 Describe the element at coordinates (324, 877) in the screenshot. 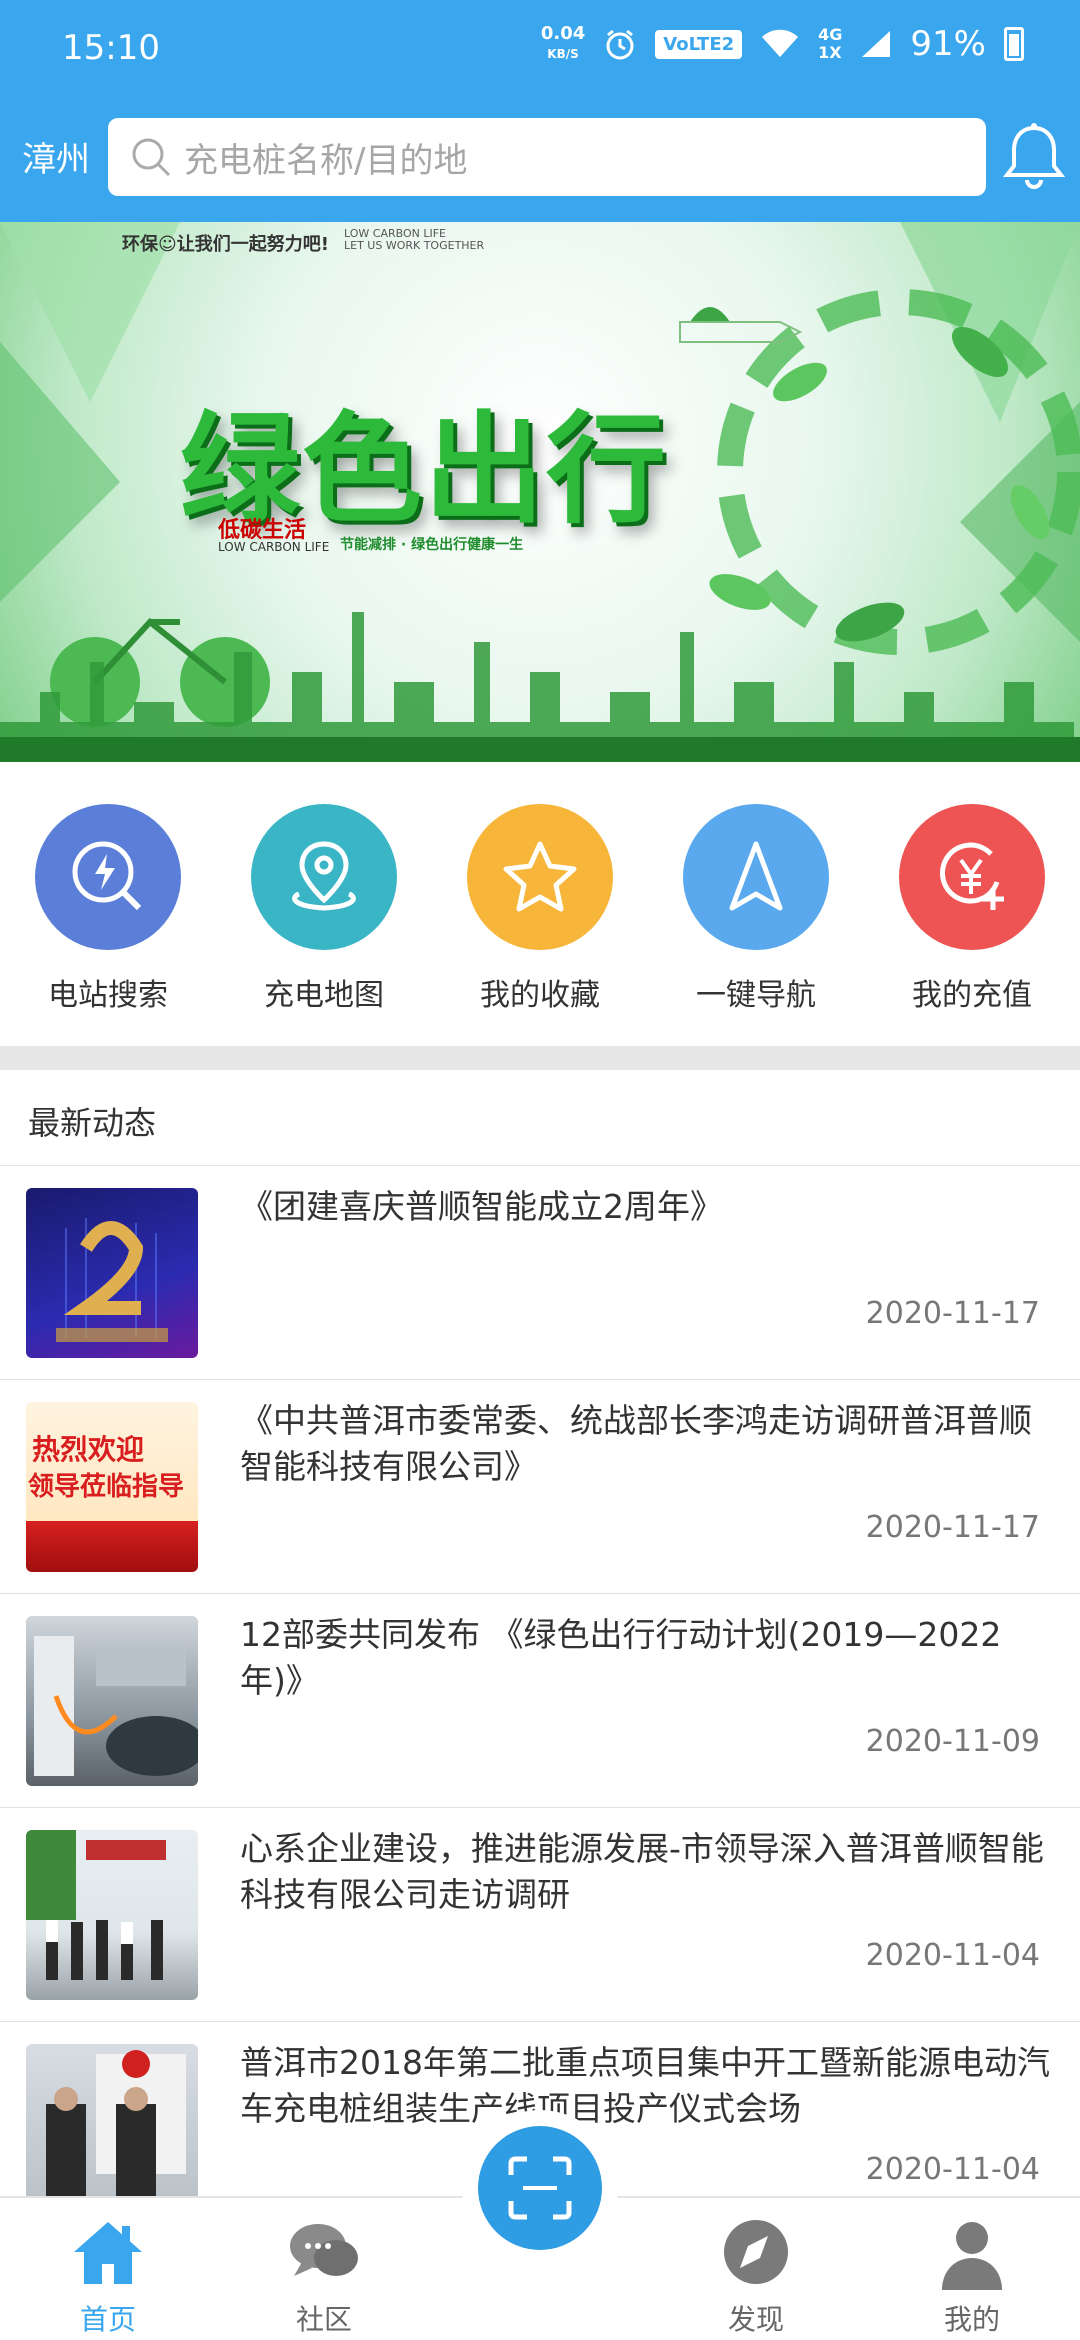

I see `map-pin-icon` at that location.